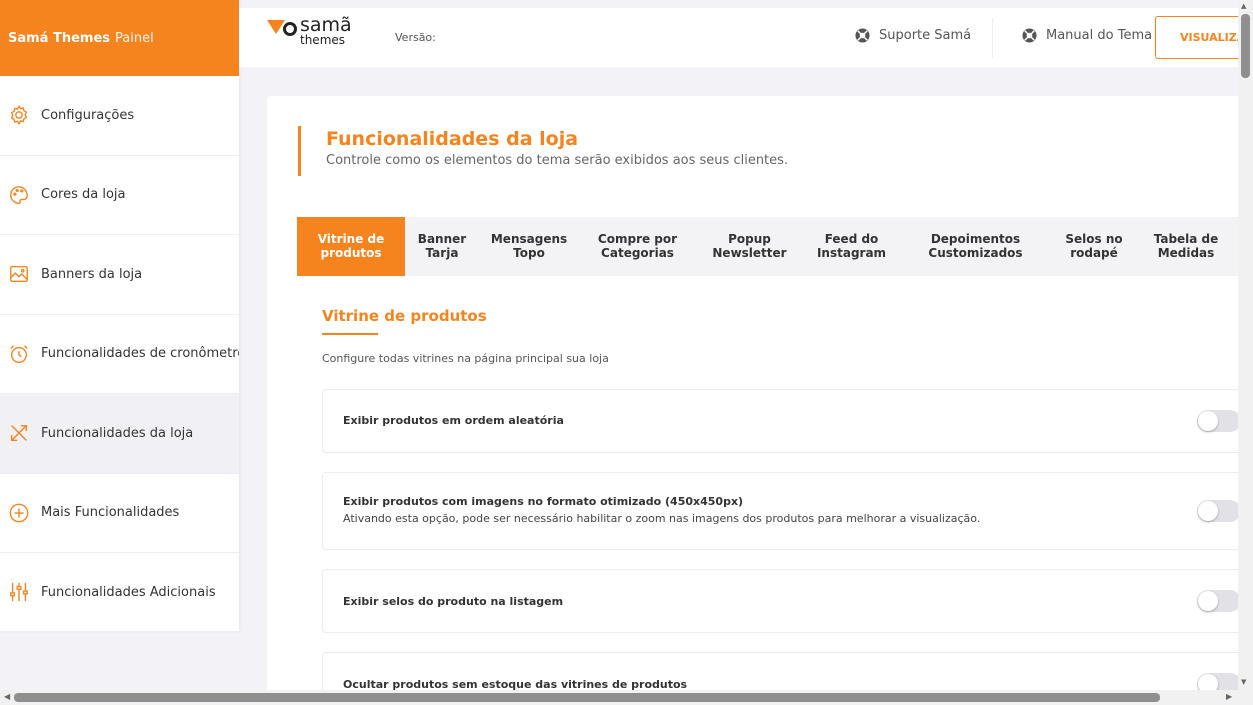 The width and height of the screenshot is (1253, 705). What do you see at coordinates (128, 592) in the screenshot?
I see `sidebar-item-label: Funcionalidades Adicionais` at bounding box center [128, 592].